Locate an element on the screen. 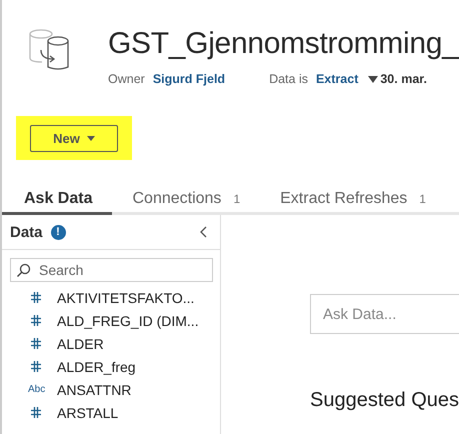 The width and height of the screenshot is (459, 434). data-type-link: Extract is located at coordinates (337, 79).